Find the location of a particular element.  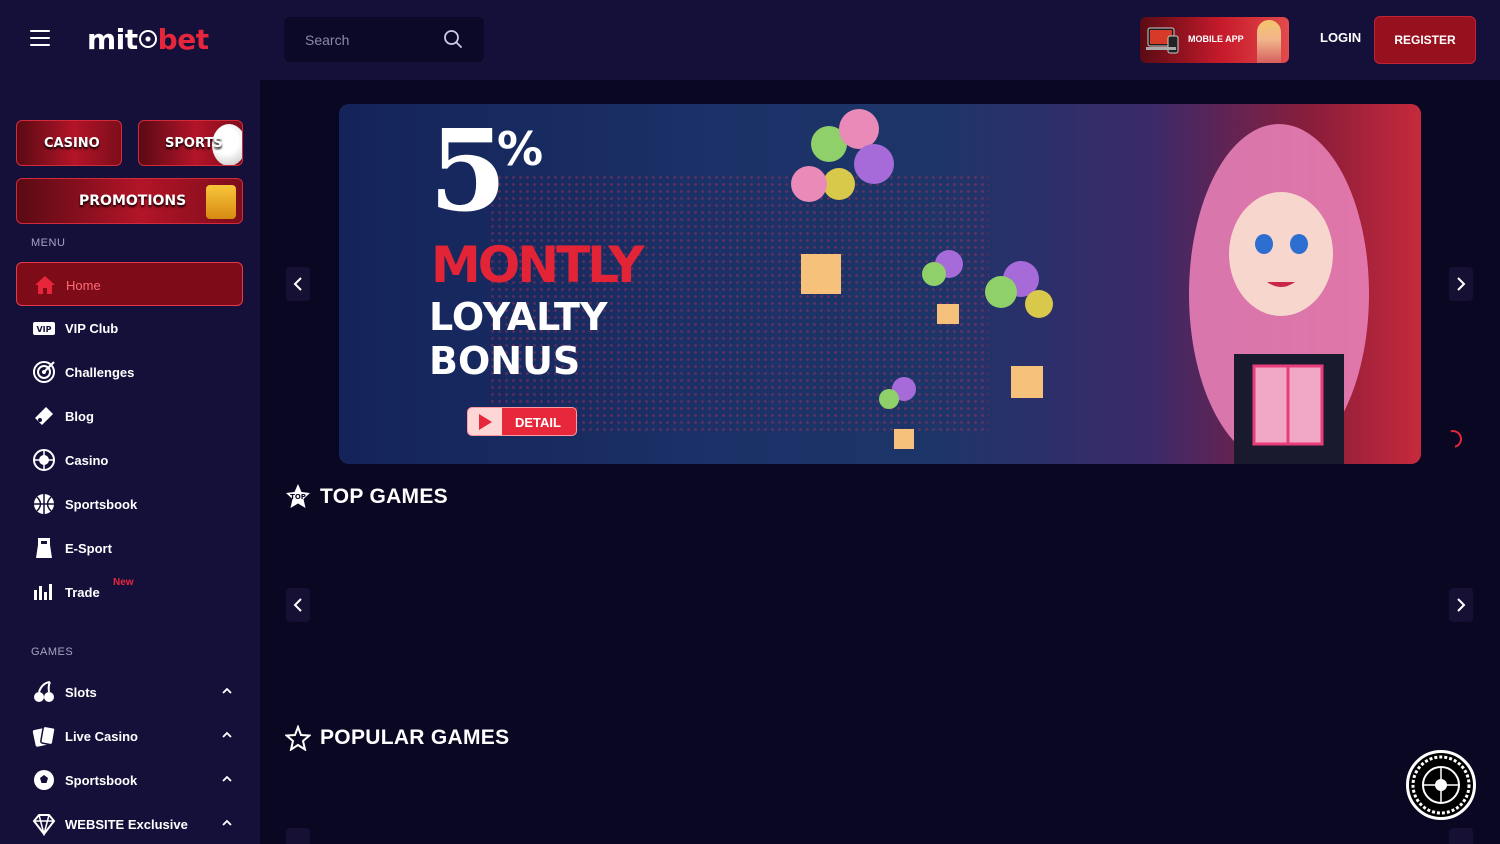

casino-tile: CASINO is located at coordinates (69, 143).